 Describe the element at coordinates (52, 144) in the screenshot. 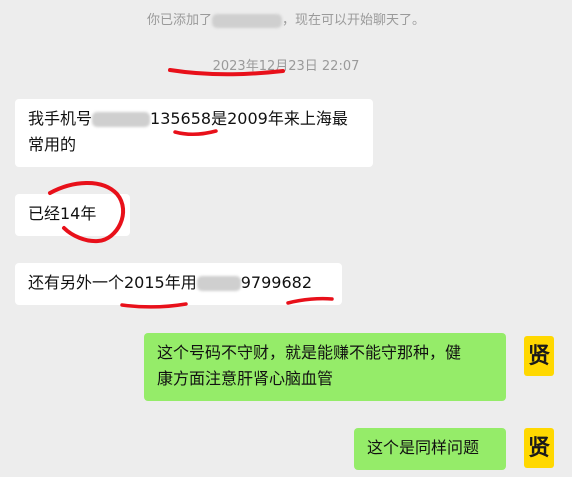

I see `message-text: 常用的` at that location.